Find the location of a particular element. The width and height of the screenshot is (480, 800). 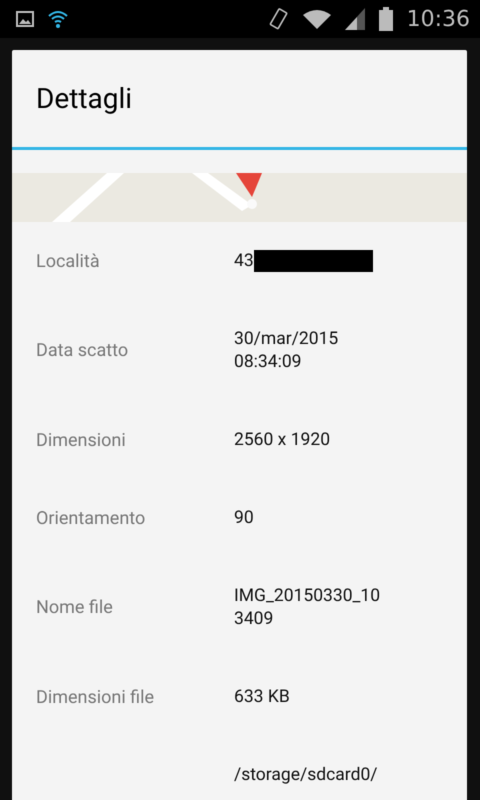

detail-label: Nome file is located at coordinates (74, 607).